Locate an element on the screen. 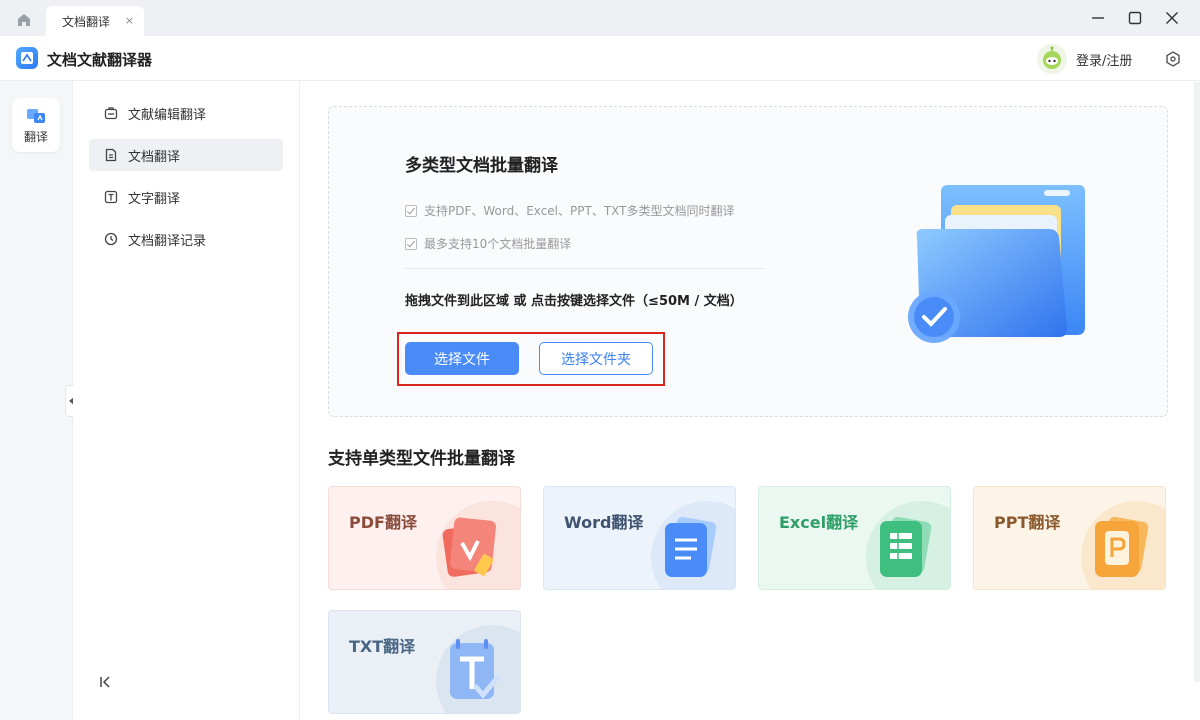  word-file-icon is located at coordinates (693, 545).